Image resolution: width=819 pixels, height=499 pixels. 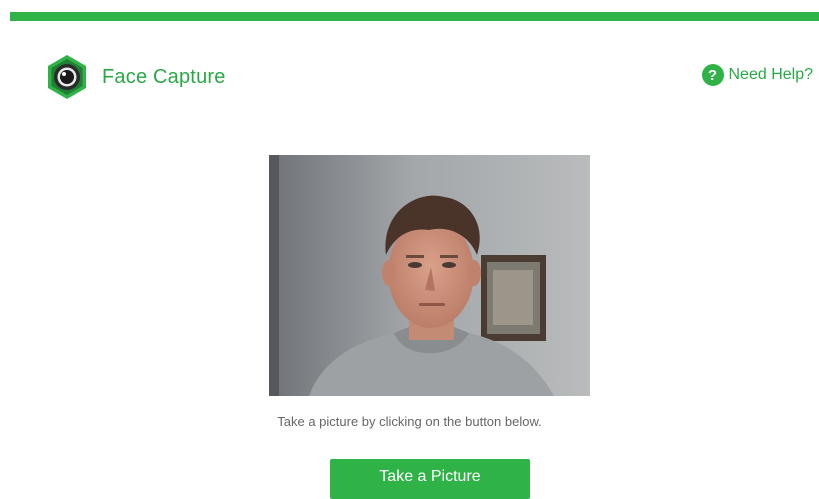 What do you see at coordinates (771, 74) in the screenshot?
I see `need-help-label: Need Help?` at bounding box center [771, 74].